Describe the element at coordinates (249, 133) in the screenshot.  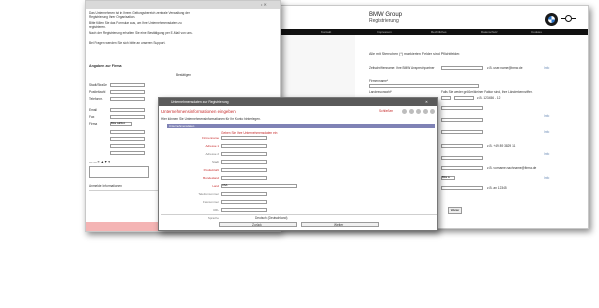
I see `section-label: Geben Sie Ihre Unternehmensdaten ein` at that location.